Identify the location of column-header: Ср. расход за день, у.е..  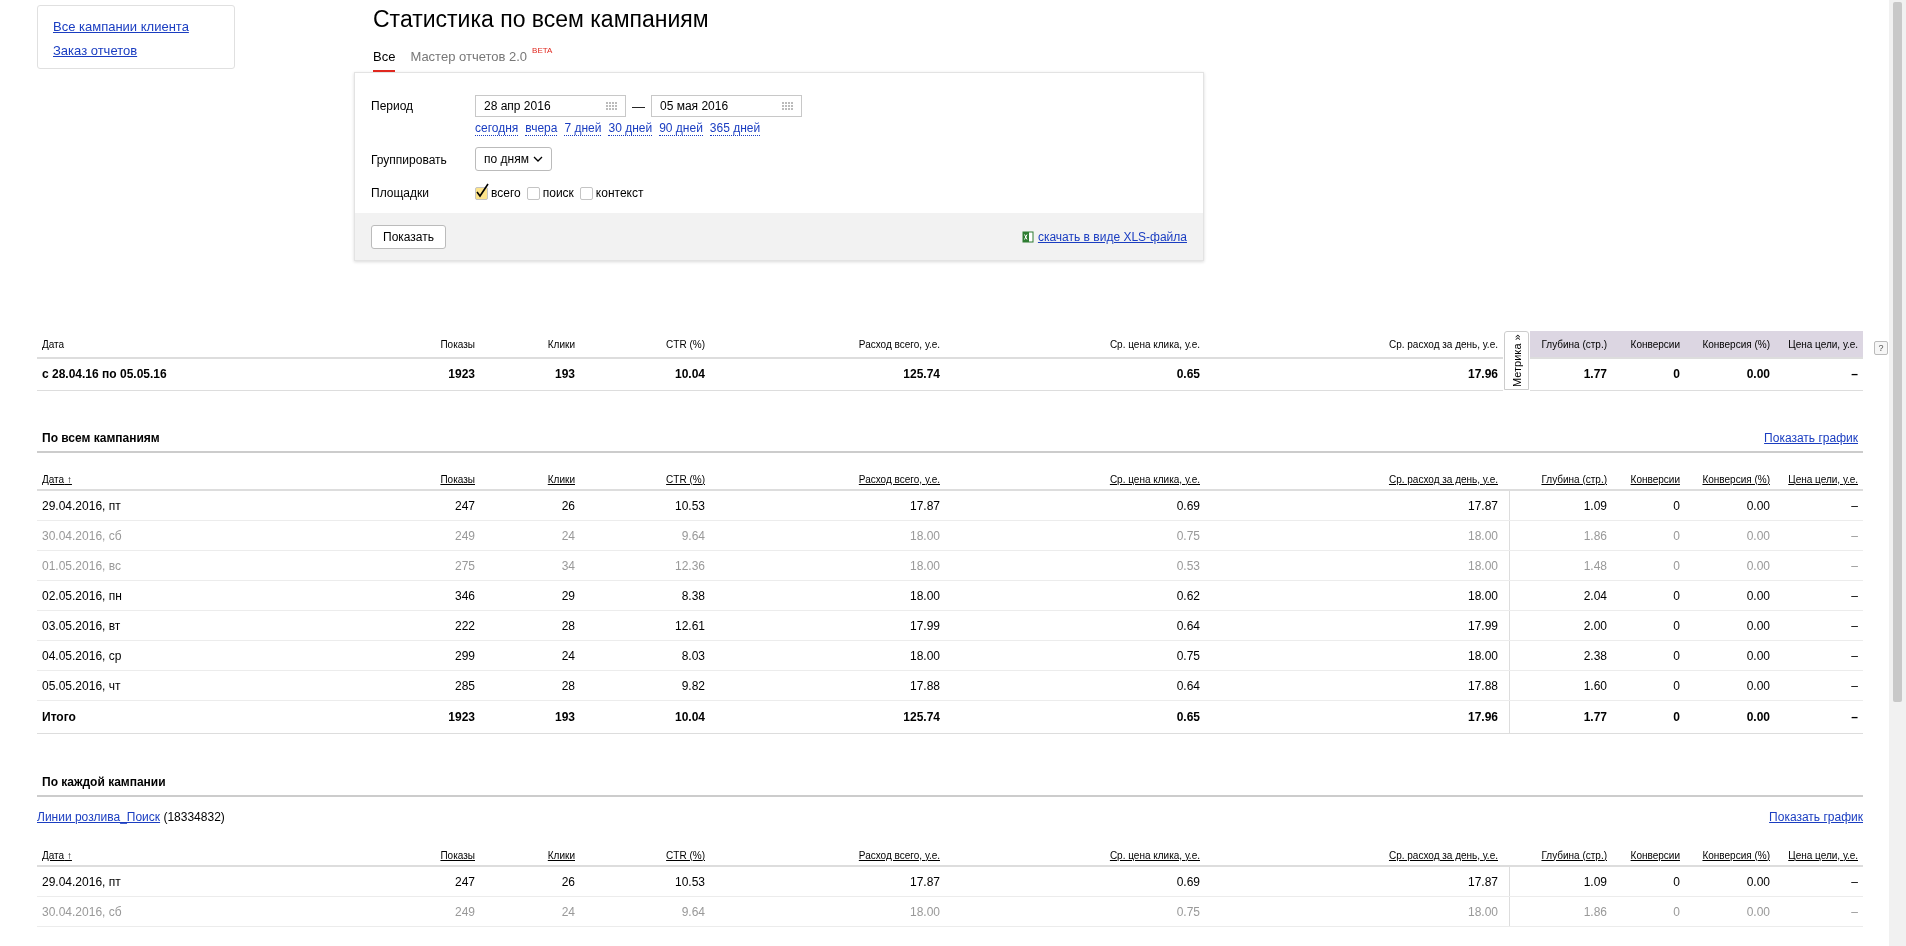
(1354, 345).